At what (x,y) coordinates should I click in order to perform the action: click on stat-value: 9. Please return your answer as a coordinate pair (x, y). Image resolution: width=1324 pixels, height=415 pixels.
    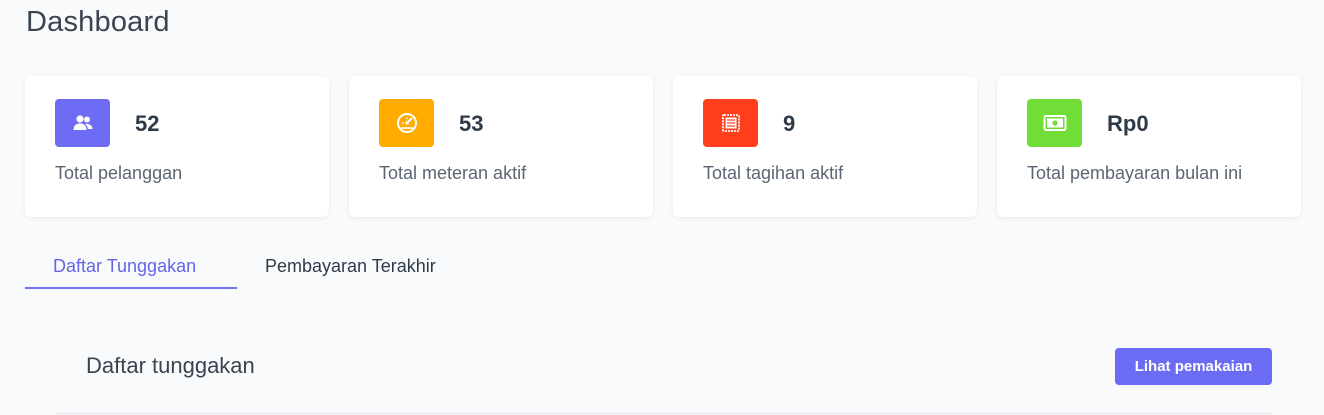
    Looking at the image, I should click on (789, 123).